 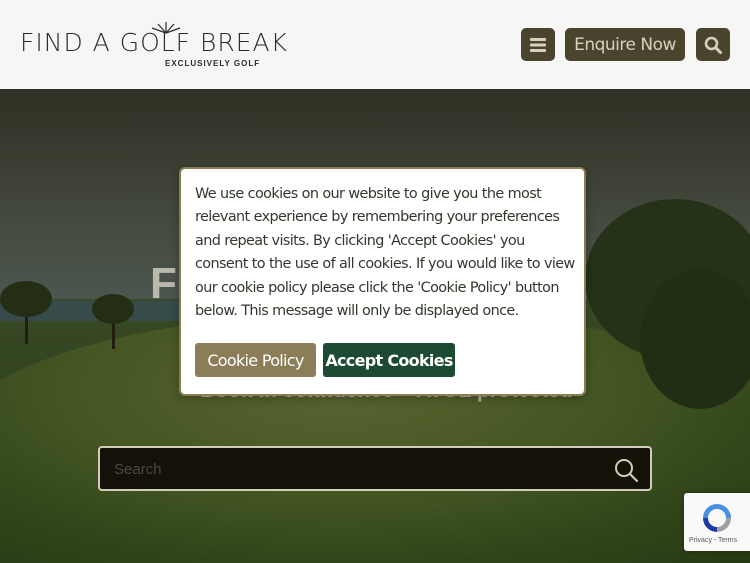 I want to click on search-input, so click(x=354, y=469).